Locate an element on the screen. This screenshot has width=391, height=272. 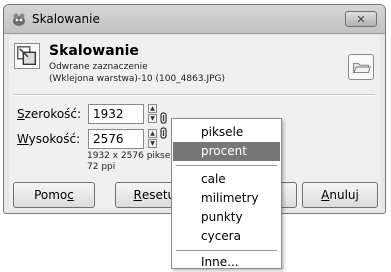
height-input is located at coordinates (116, 139).